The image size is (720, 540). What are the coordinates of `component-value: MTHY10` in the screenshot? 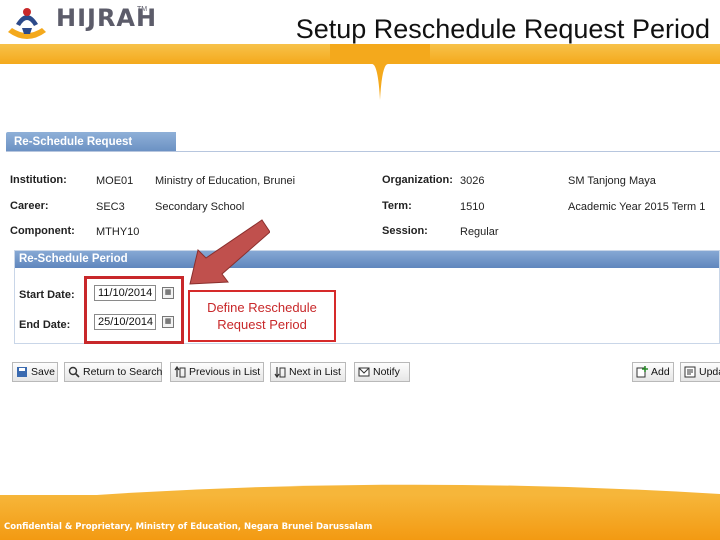 It's located at (118, 232).